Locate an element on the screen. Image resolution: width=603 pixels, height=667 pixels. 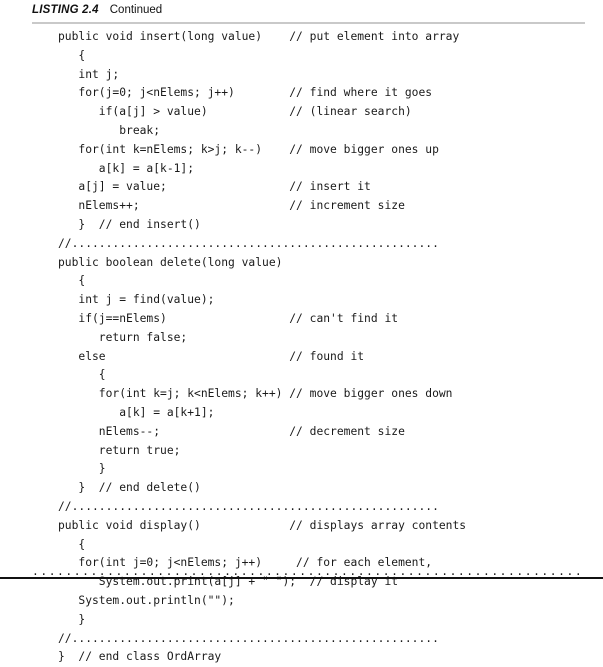
code-line: System.out.println(""); is located at coordinates (146, 600).